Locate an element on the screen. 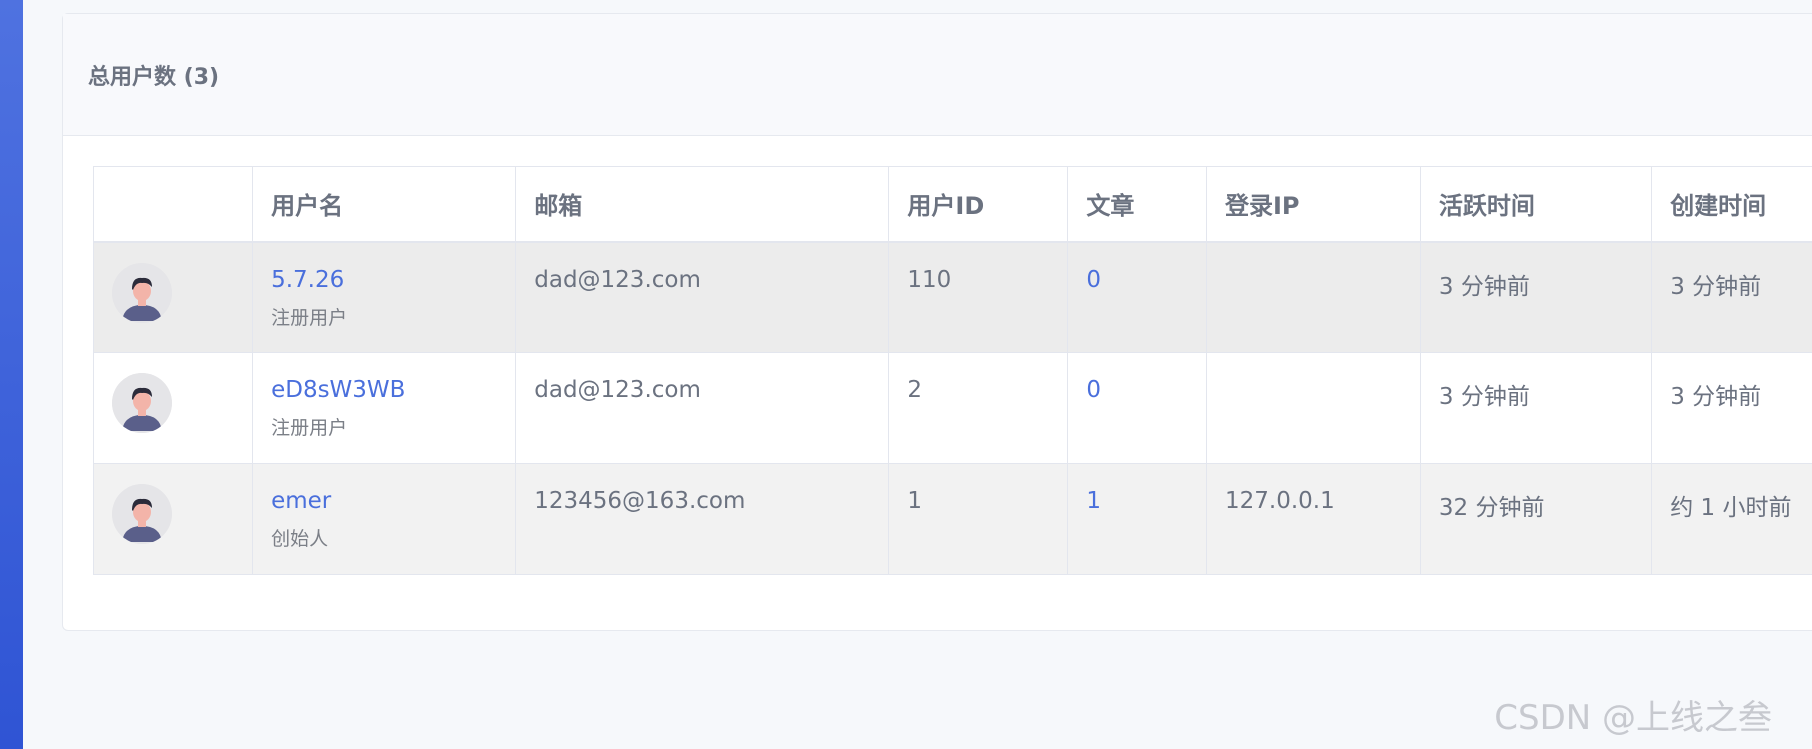  username-link: emer is located at coordinates (301, 501).